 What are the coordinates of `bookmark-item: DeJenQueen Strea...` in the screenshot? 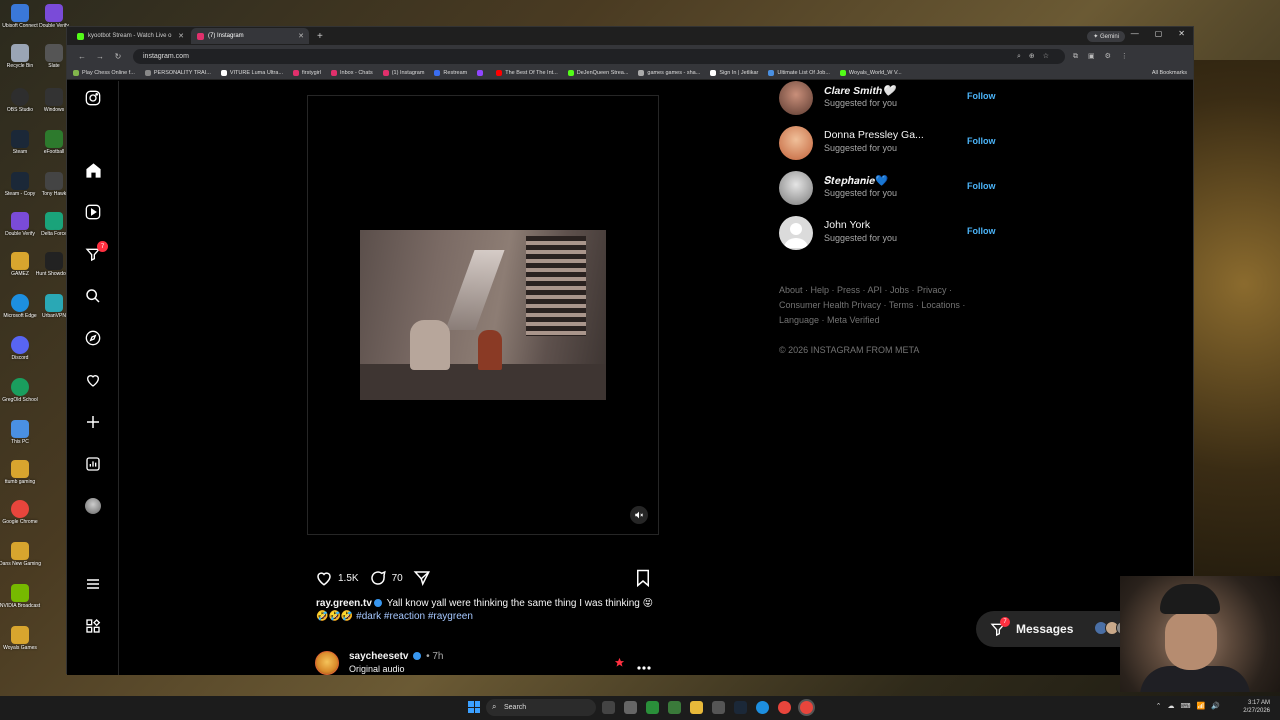 It's located at (597, 73).